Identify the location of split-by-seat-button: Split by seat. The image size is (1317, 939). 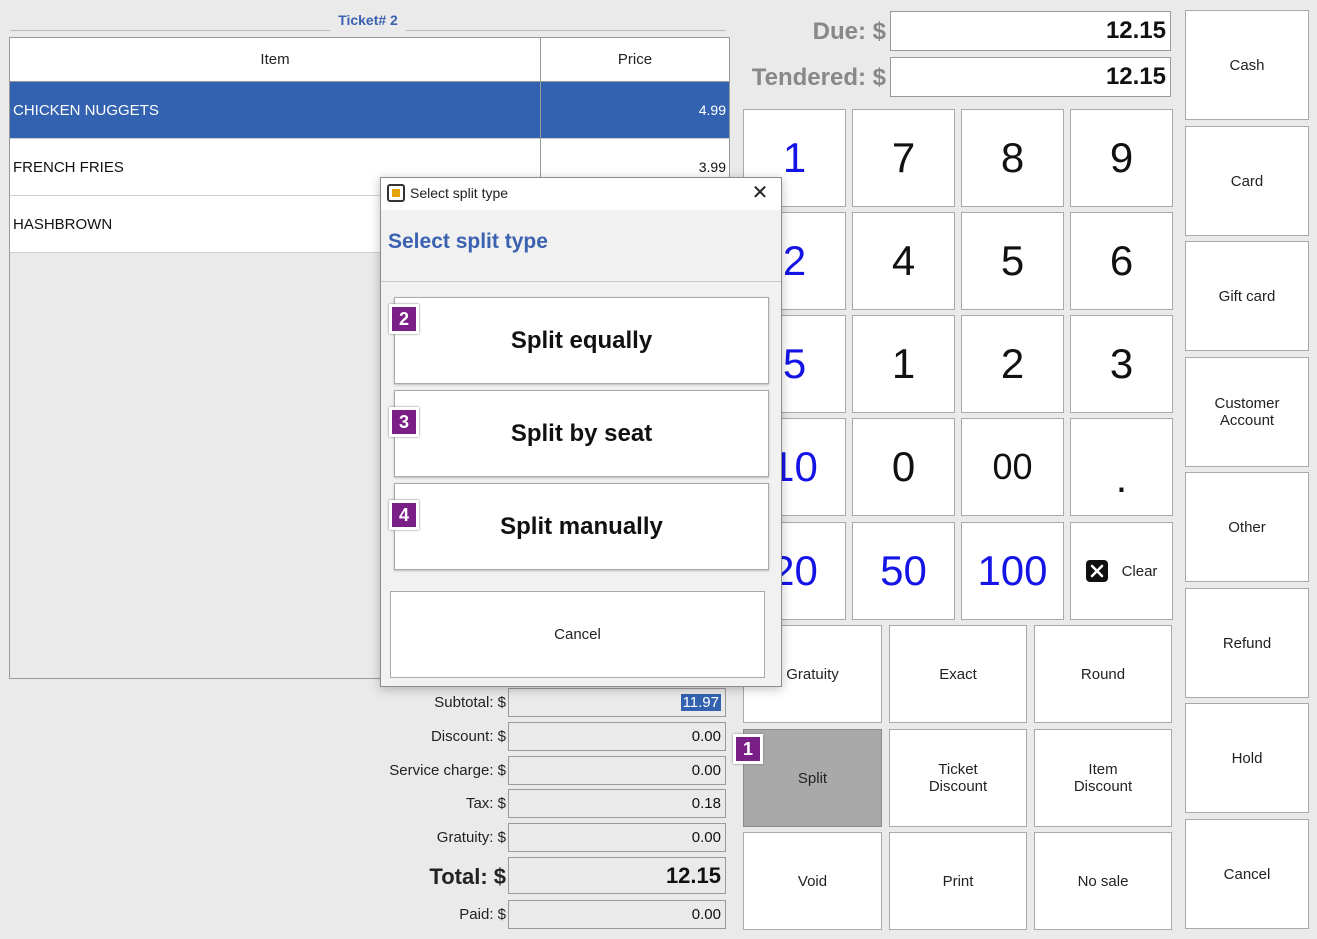
(581, 433).